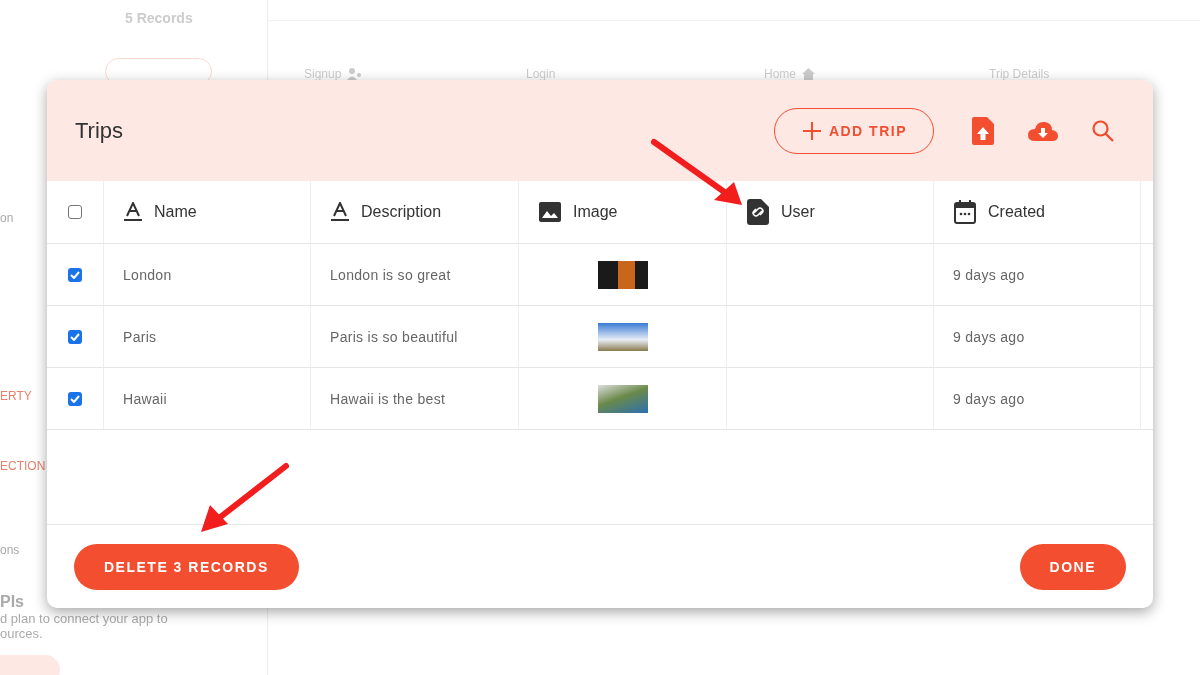 The width and height of the screenshot is (1200, 675). I want to click on home-icon, so click(808, 74).